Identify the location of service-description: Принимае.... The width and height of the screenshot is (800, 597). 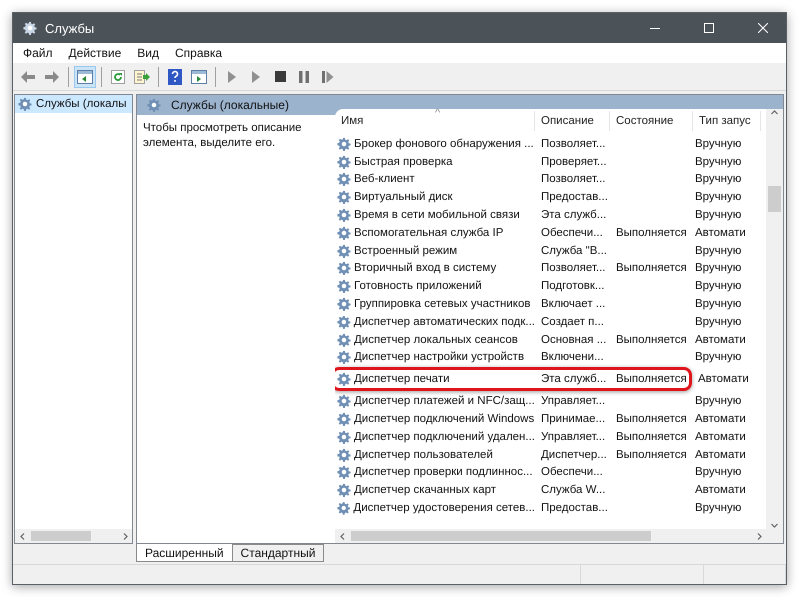
(573, 419).